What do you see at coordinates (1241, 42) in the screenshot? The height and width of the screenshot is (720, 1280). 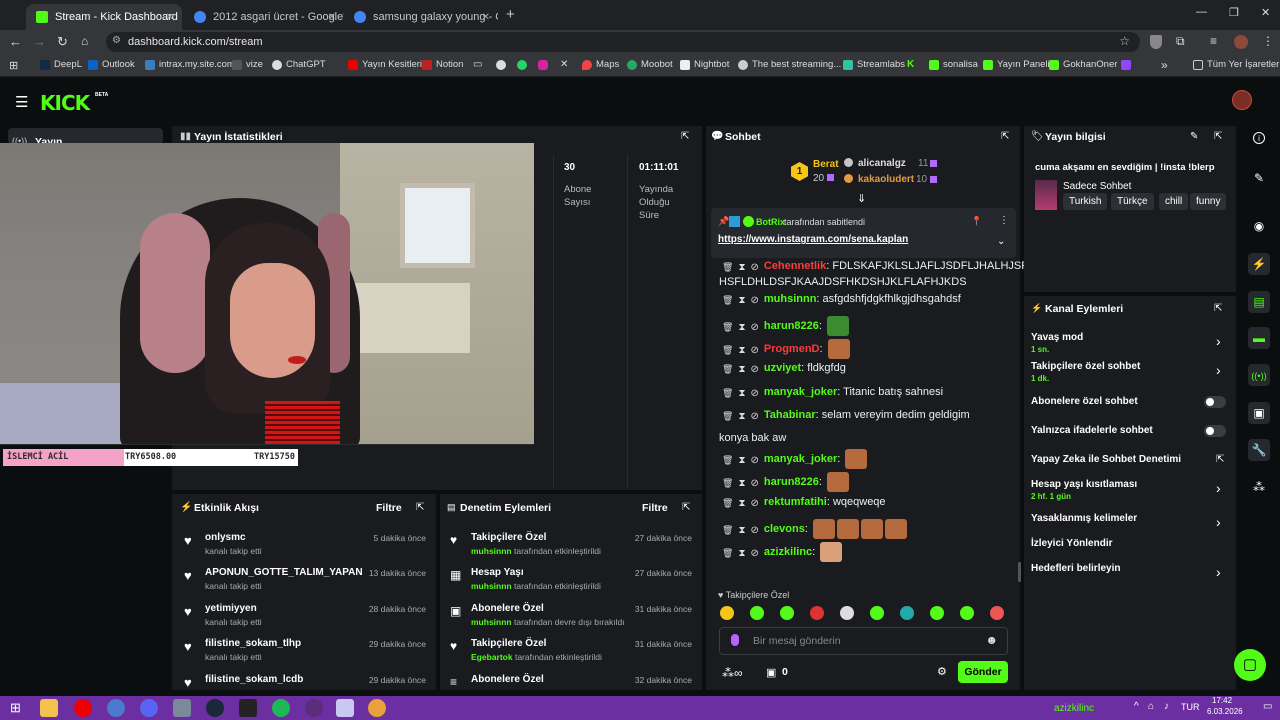 I see `profile-avatar` at bounding box center [1241, 42].